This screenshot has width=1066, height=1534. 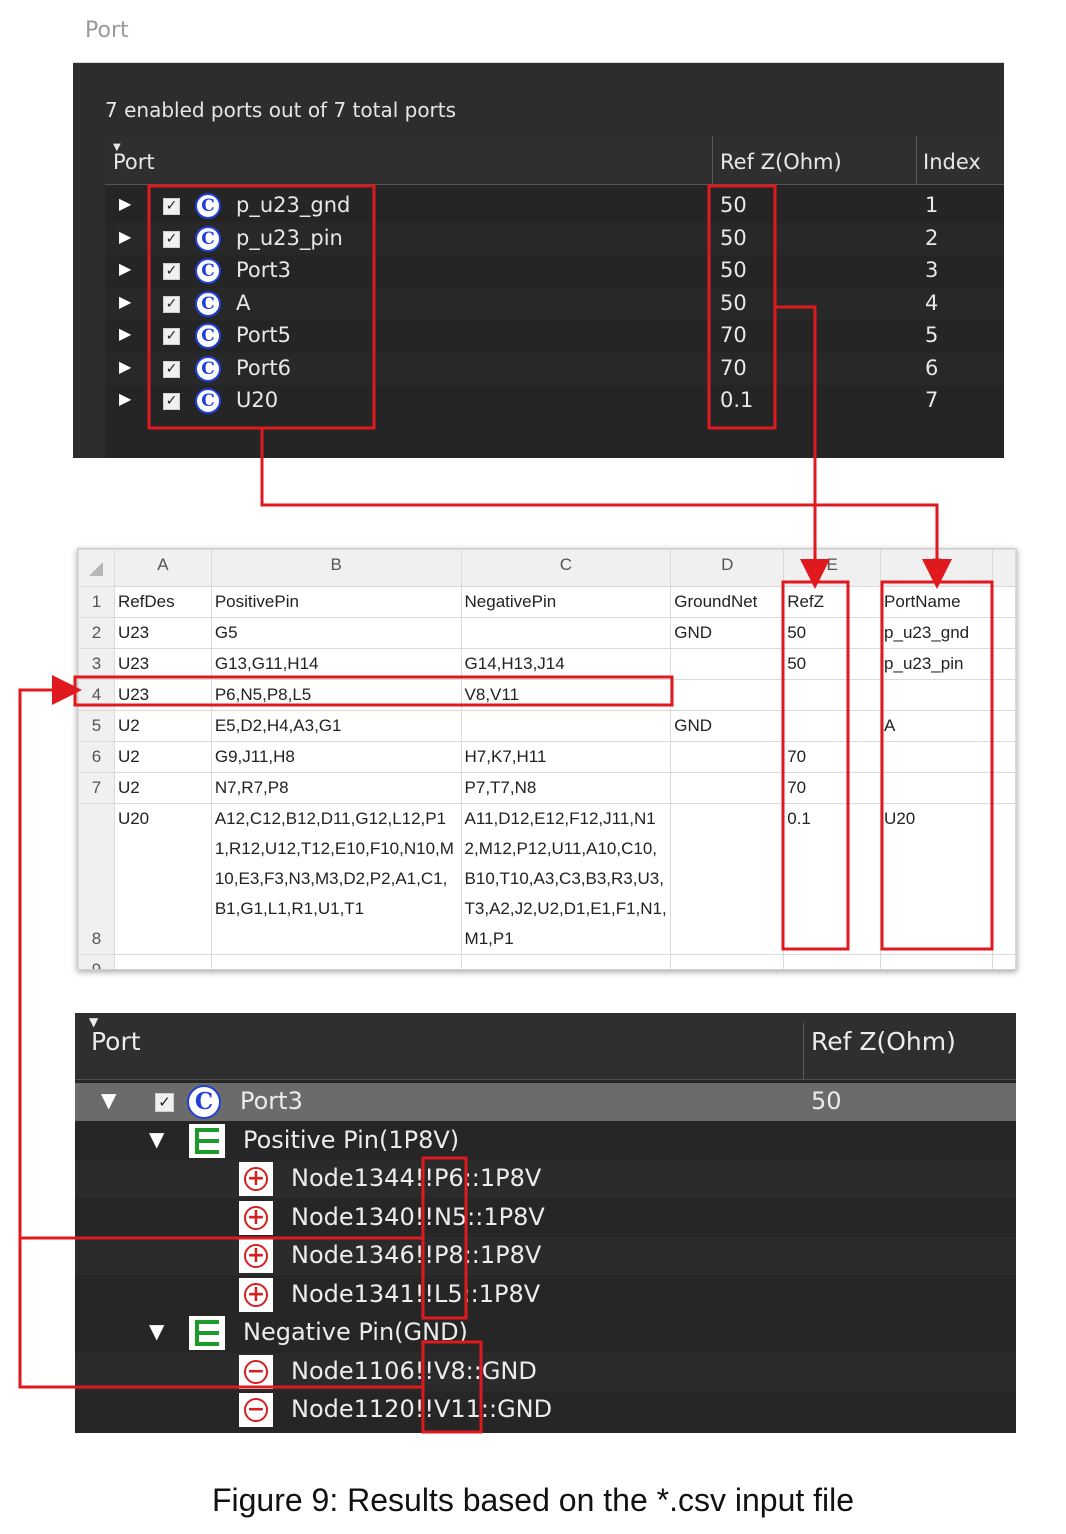 I want to click on row-number: 5, so click(x=96, y=726).